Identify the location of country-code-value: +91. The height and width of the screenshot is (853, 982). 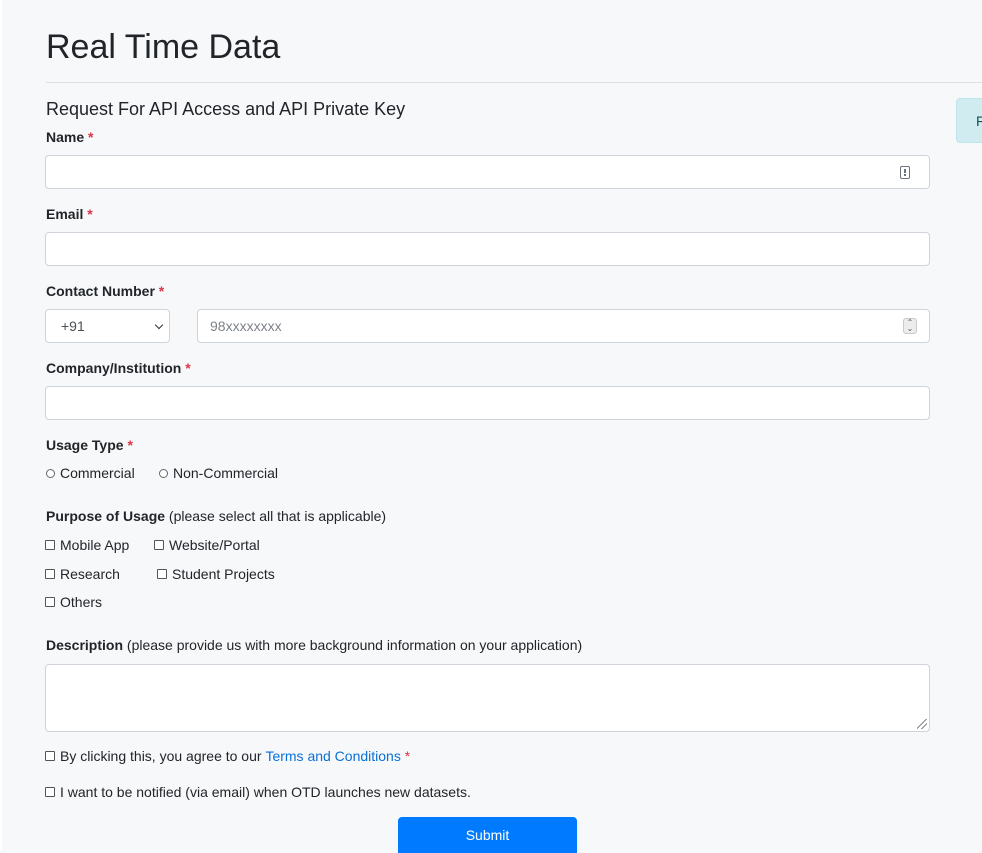
(73, 326).